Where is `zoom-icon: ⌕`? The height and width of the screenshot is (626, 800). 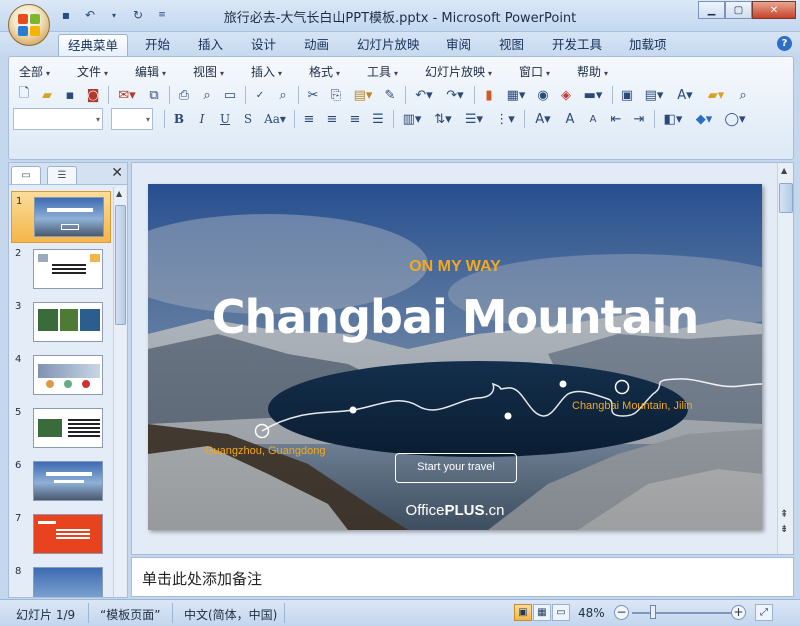 zoom-icon: ⌕ is located at coordinates (743, 95).